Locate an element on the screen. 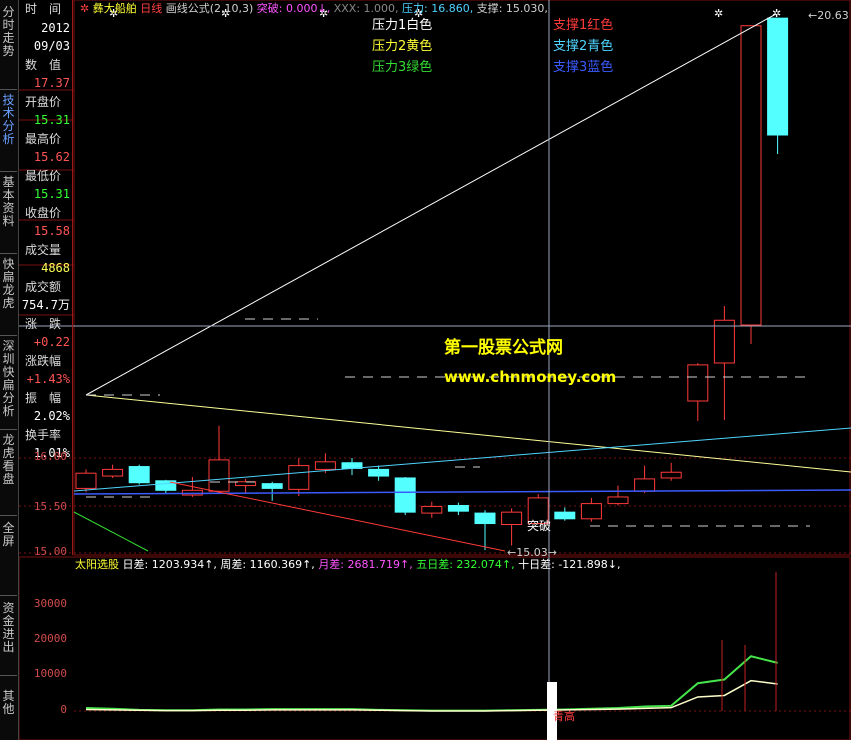 The image size is (851, 740). y-tick-16: 16.00 is located at coordinates (50, 456).